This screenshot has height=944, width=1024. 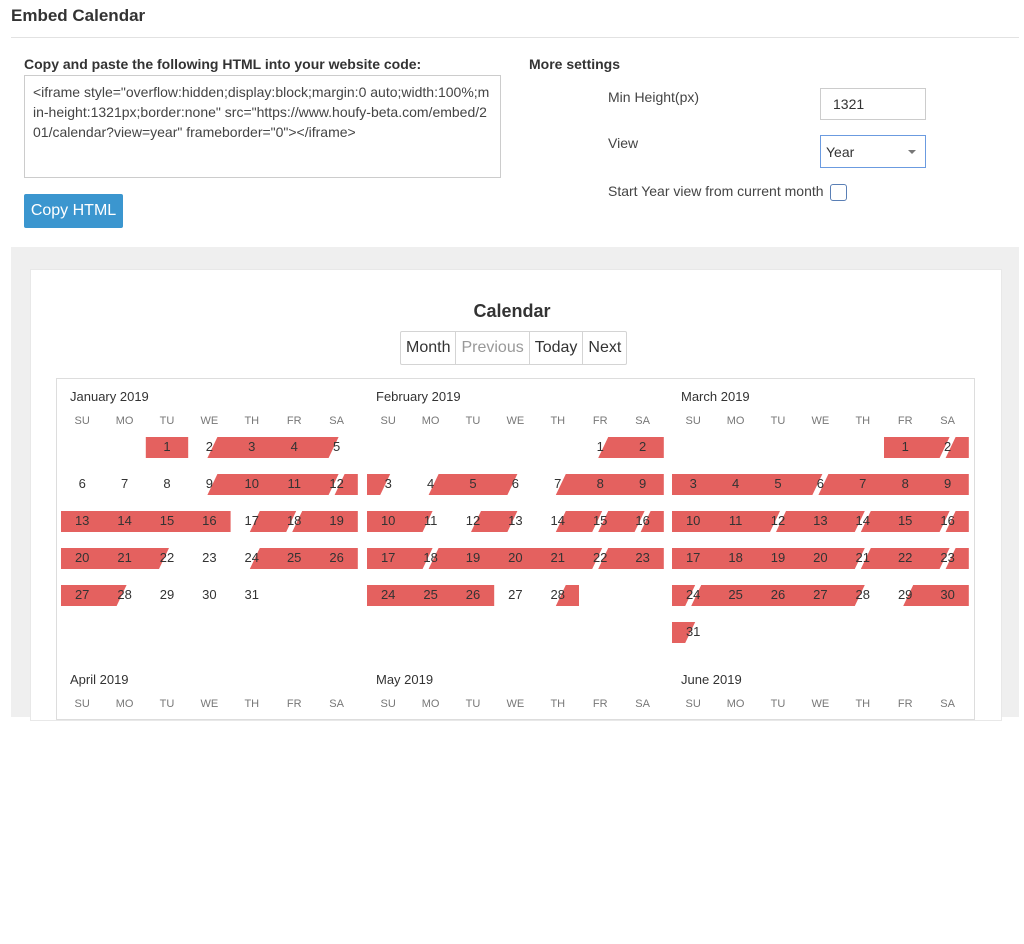 What do you see at coordinates (428, 348) in the screenshot?
I see `month-button: Month` at bounding box center [428, 348].